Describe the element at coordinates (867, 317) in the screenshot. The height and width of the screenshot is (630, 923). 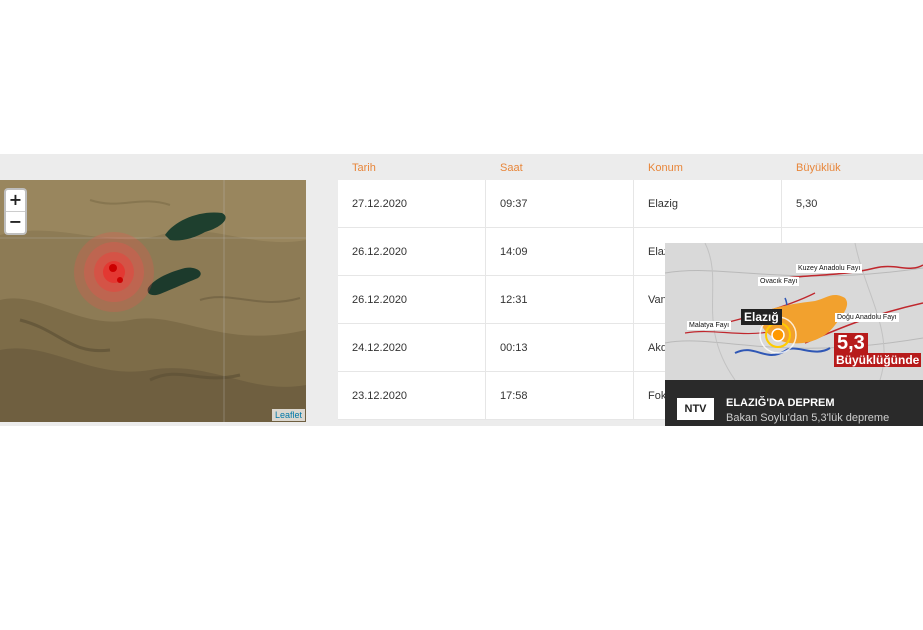
I see `fault-label-east-anatolian: Doğu Anadolu Fayı` at that location.